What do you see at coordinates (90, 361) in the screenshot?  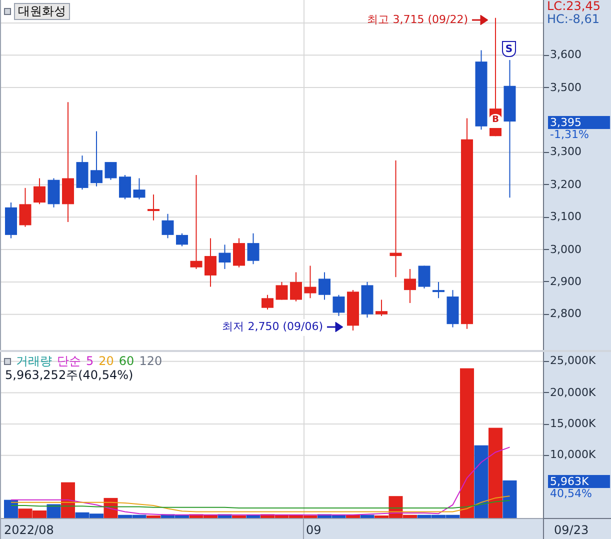 I see `legend-period: 5` at bounding box center [90, 361].